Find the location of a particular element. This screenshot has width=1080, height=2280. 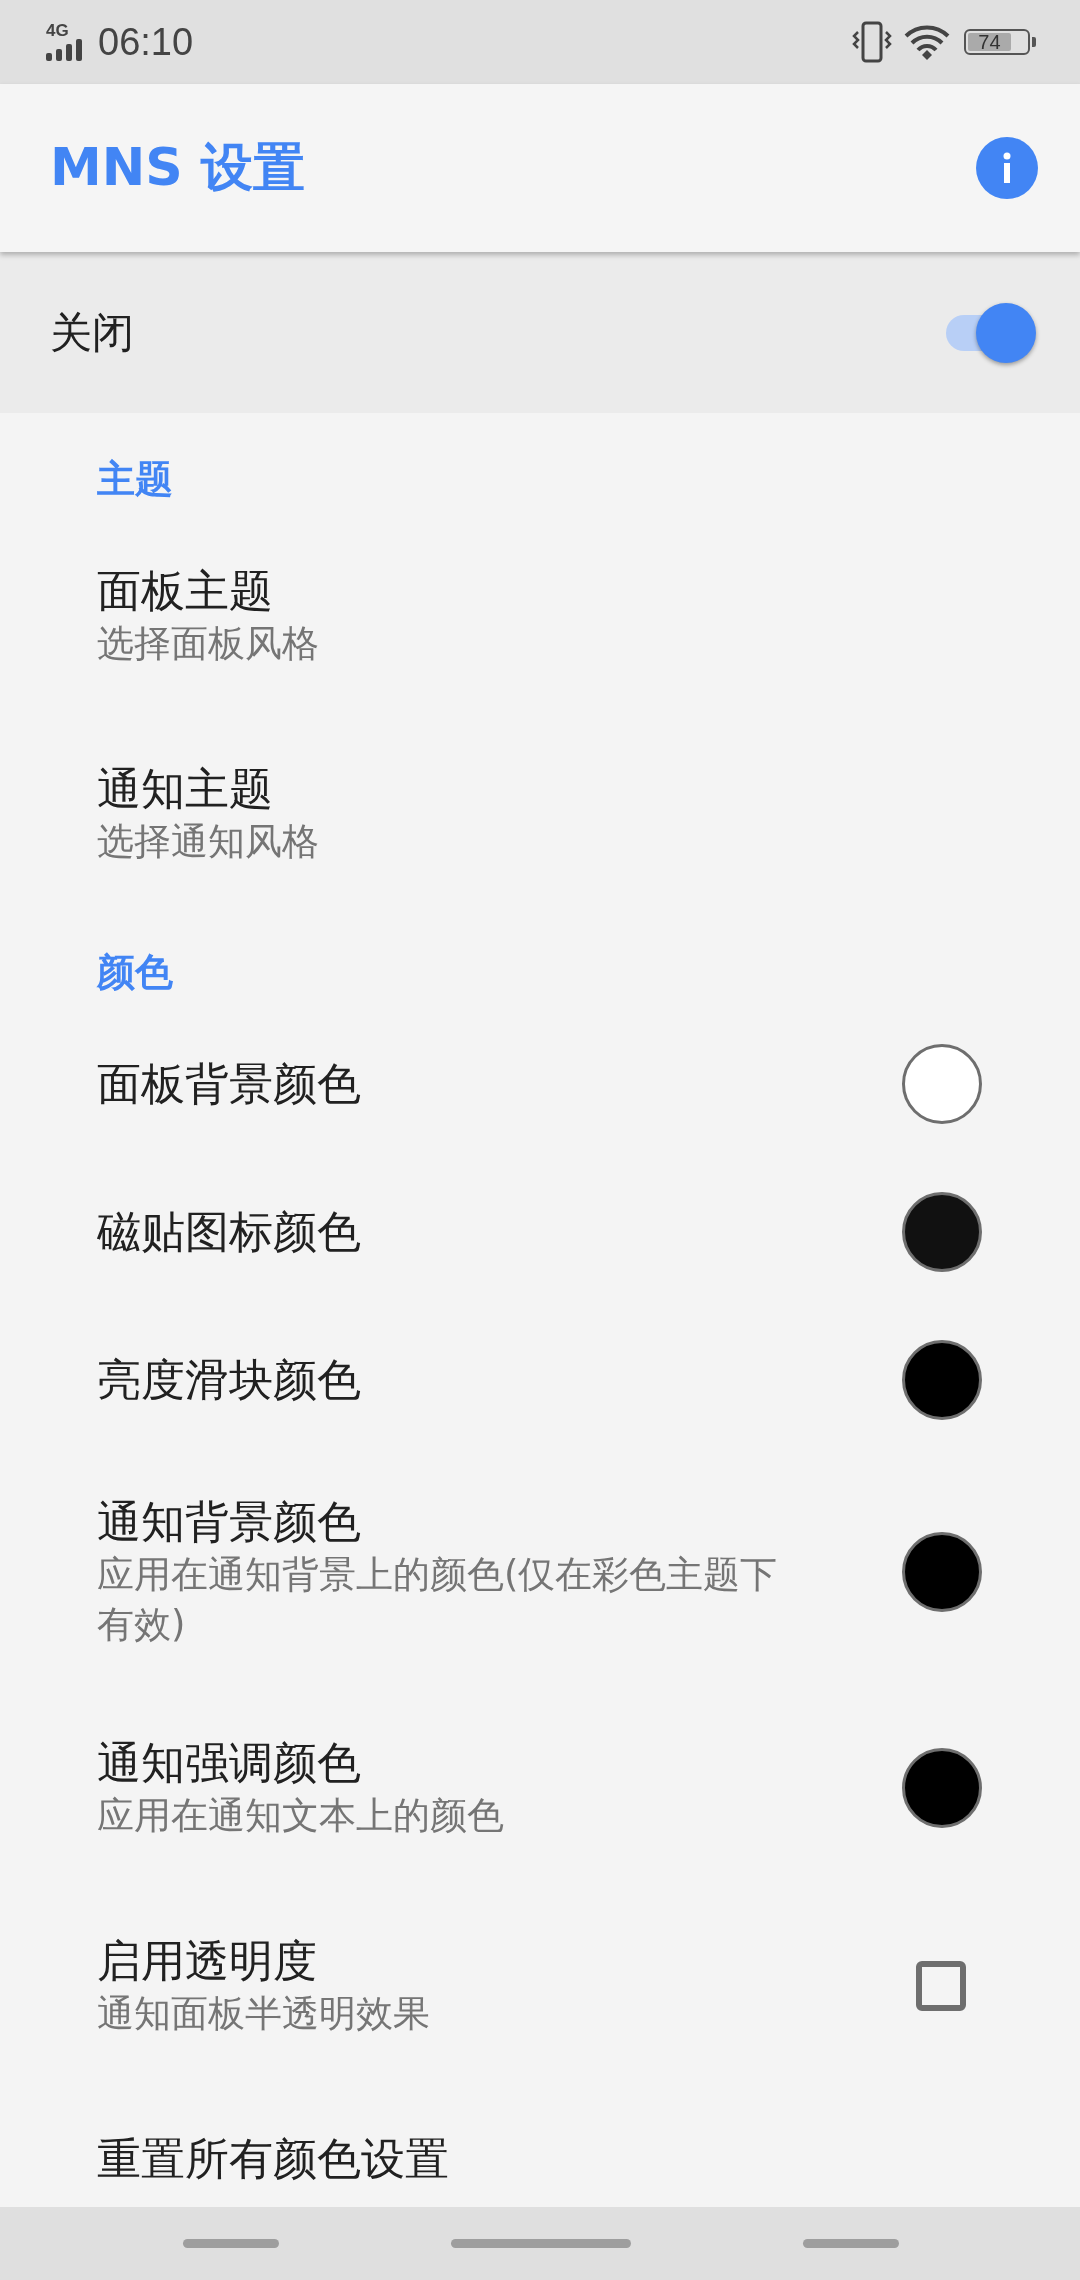

setting-title: 通知强调颜色 is located at coordinates (479, 1763).